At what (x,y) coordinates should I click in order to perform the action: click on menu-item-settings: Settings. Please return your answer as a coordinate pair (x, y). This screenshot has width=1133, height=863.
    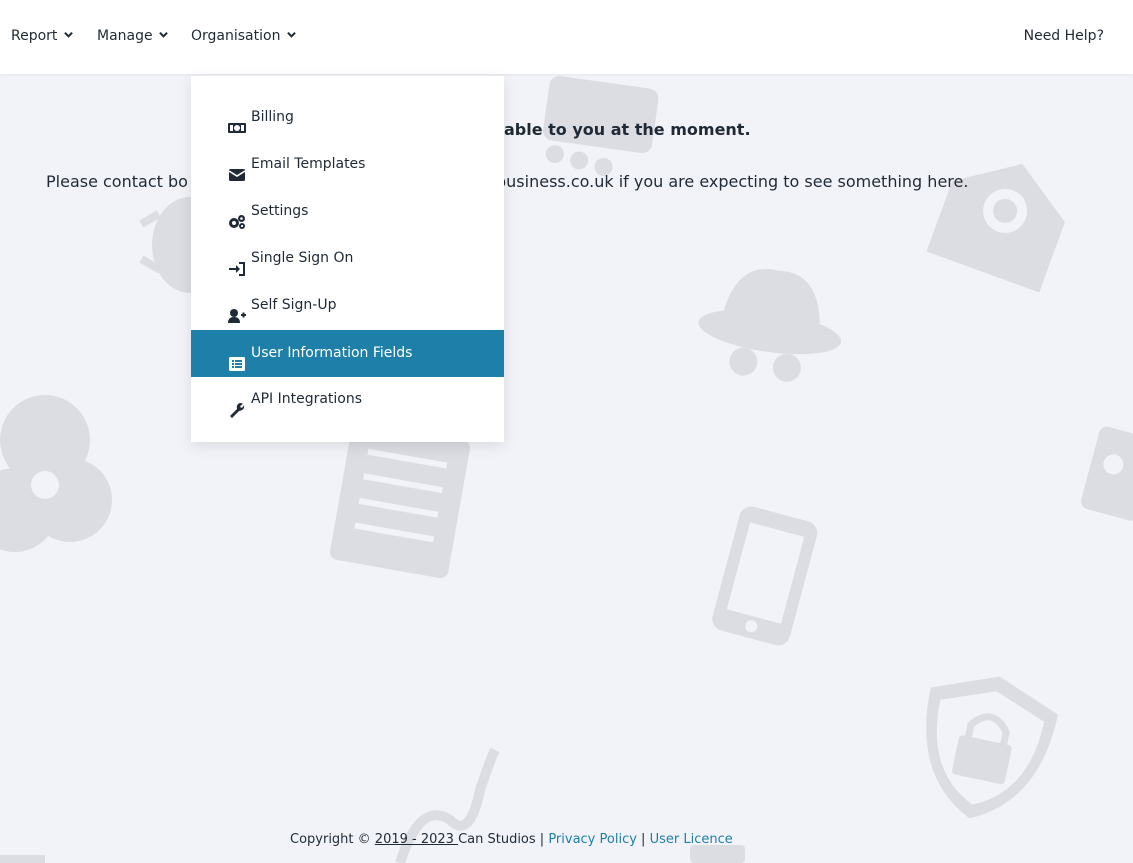
    Looking at the image, I should click on (347, 211).